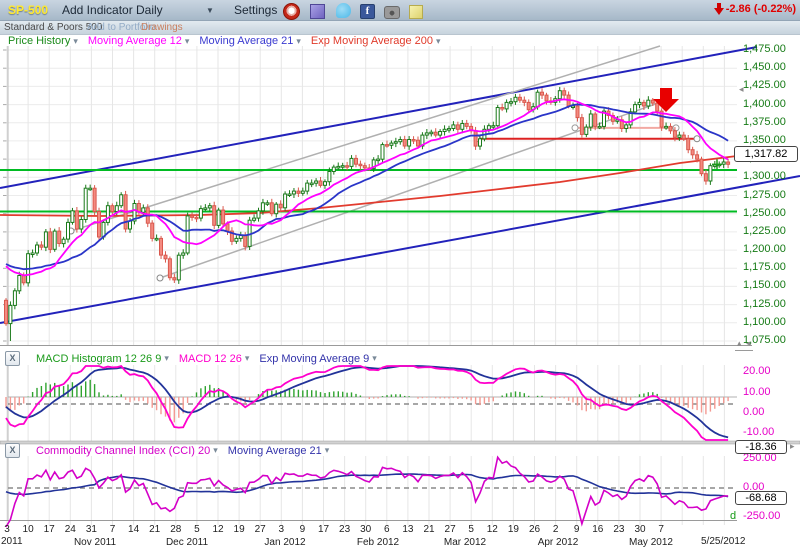 The width and height of the screenshot is (800, 553). I want to click on legend-label: Price History, so click(39, 41).